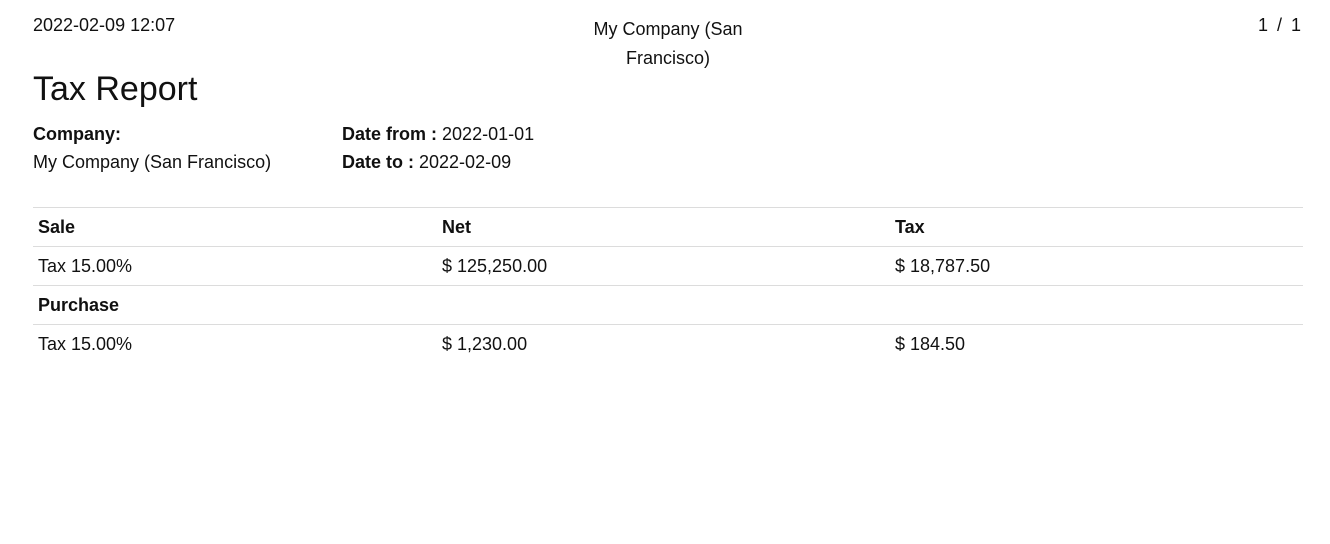 This screenshot has width=1330, height=544. I want to click on purchase-header-row: Purchase, so click(668, 305).